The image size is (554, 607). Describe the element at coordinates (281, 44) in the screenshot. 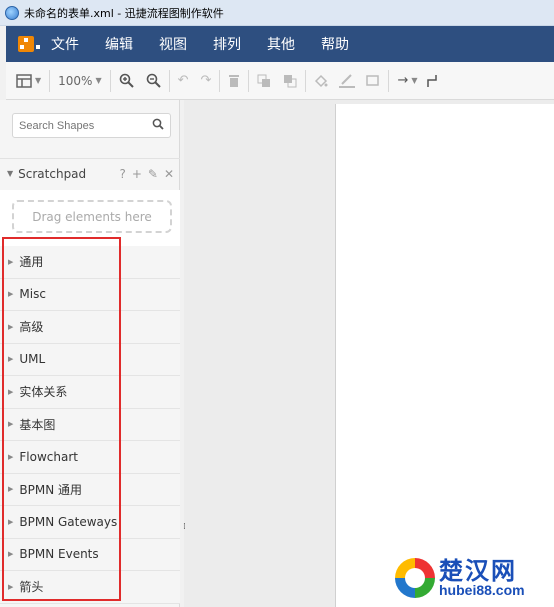

I see `menu-extras: 其他` at that location.